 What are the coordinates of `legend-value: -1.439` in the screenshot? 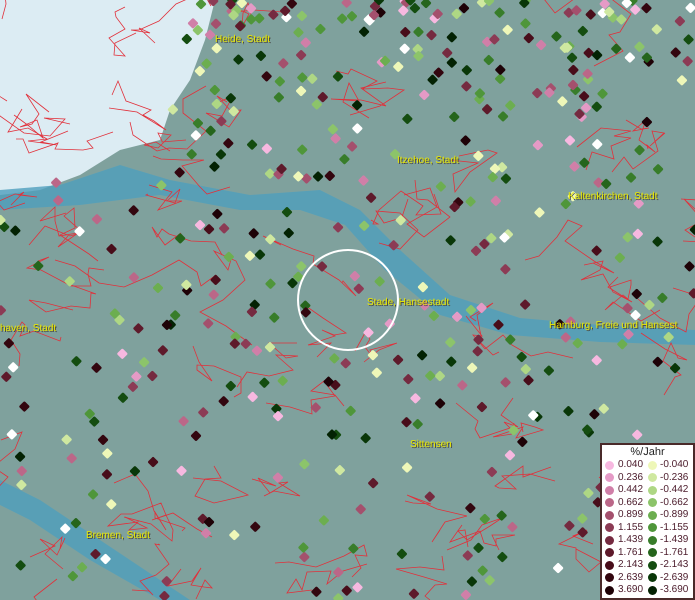 It's located at (674, 540).